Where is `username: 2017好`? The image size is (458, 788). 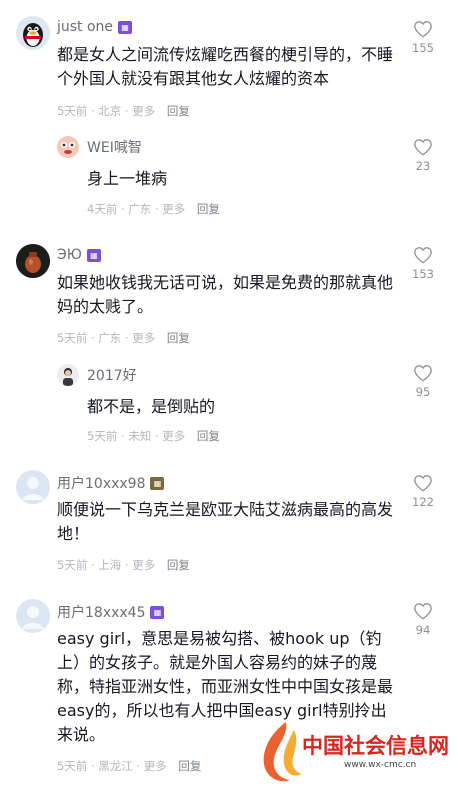 username: 2017好 is located at coordinates (112, 375).